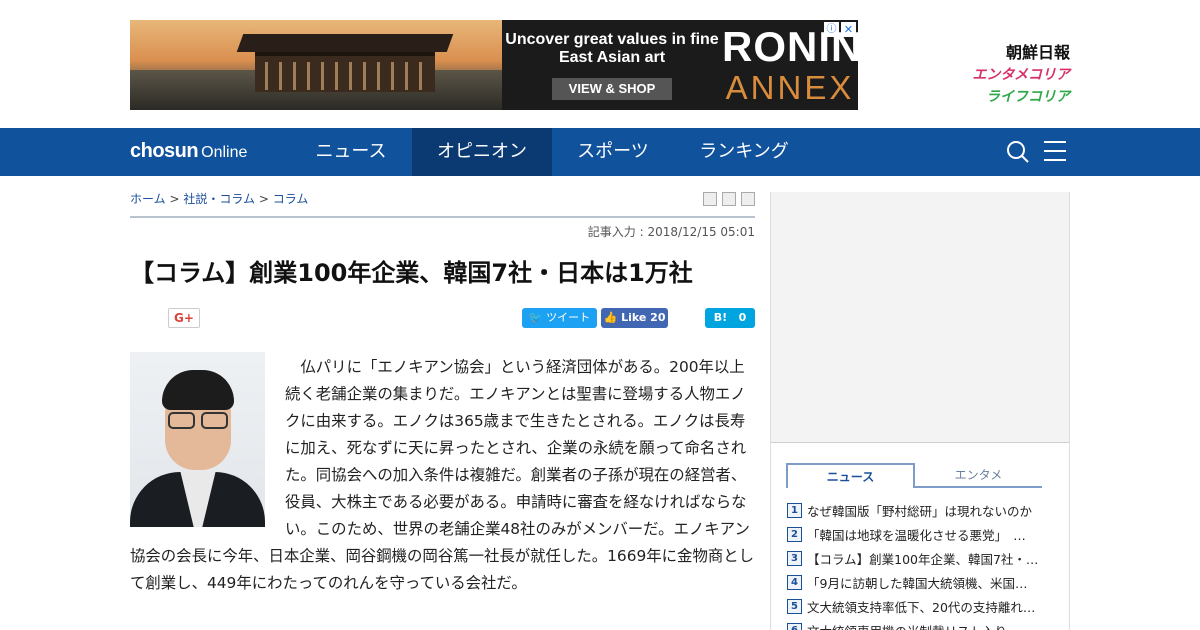 This screenshot has width=1200, height=630. What do you see at coordinates (848, 29) in the screenshot?
I see `ad-close-icon: ✕` at bounding box center [848, 29].